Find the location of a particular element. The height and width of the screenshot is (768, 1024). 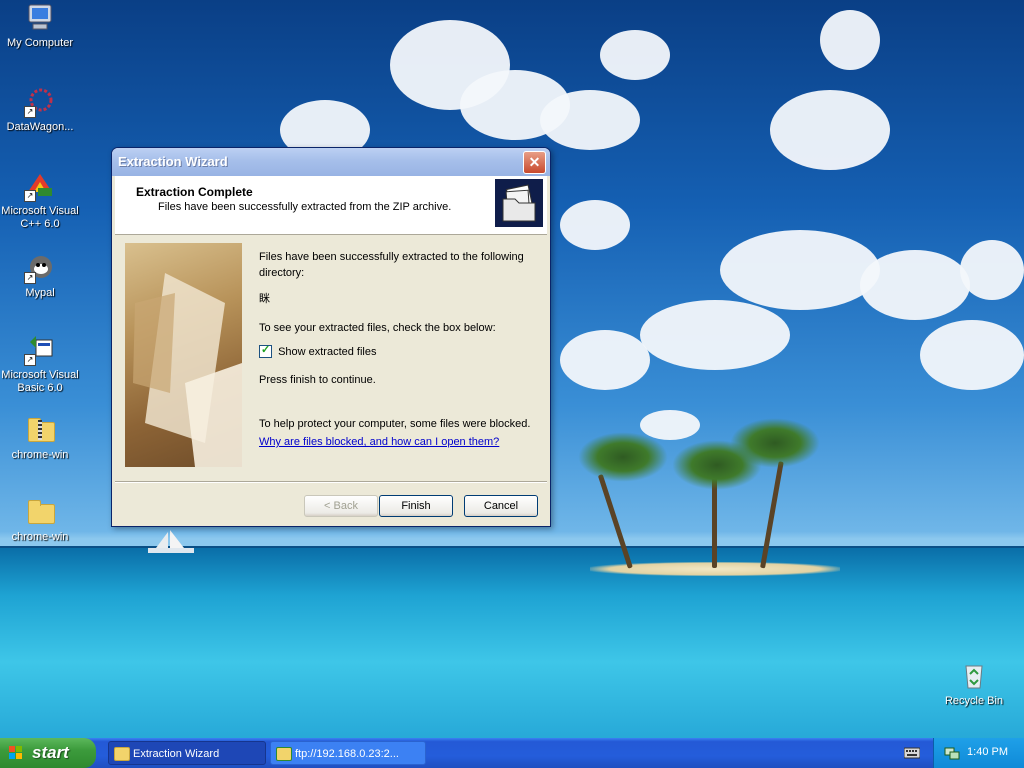

ftp-folder-icon is located at coordinates (284, 754).